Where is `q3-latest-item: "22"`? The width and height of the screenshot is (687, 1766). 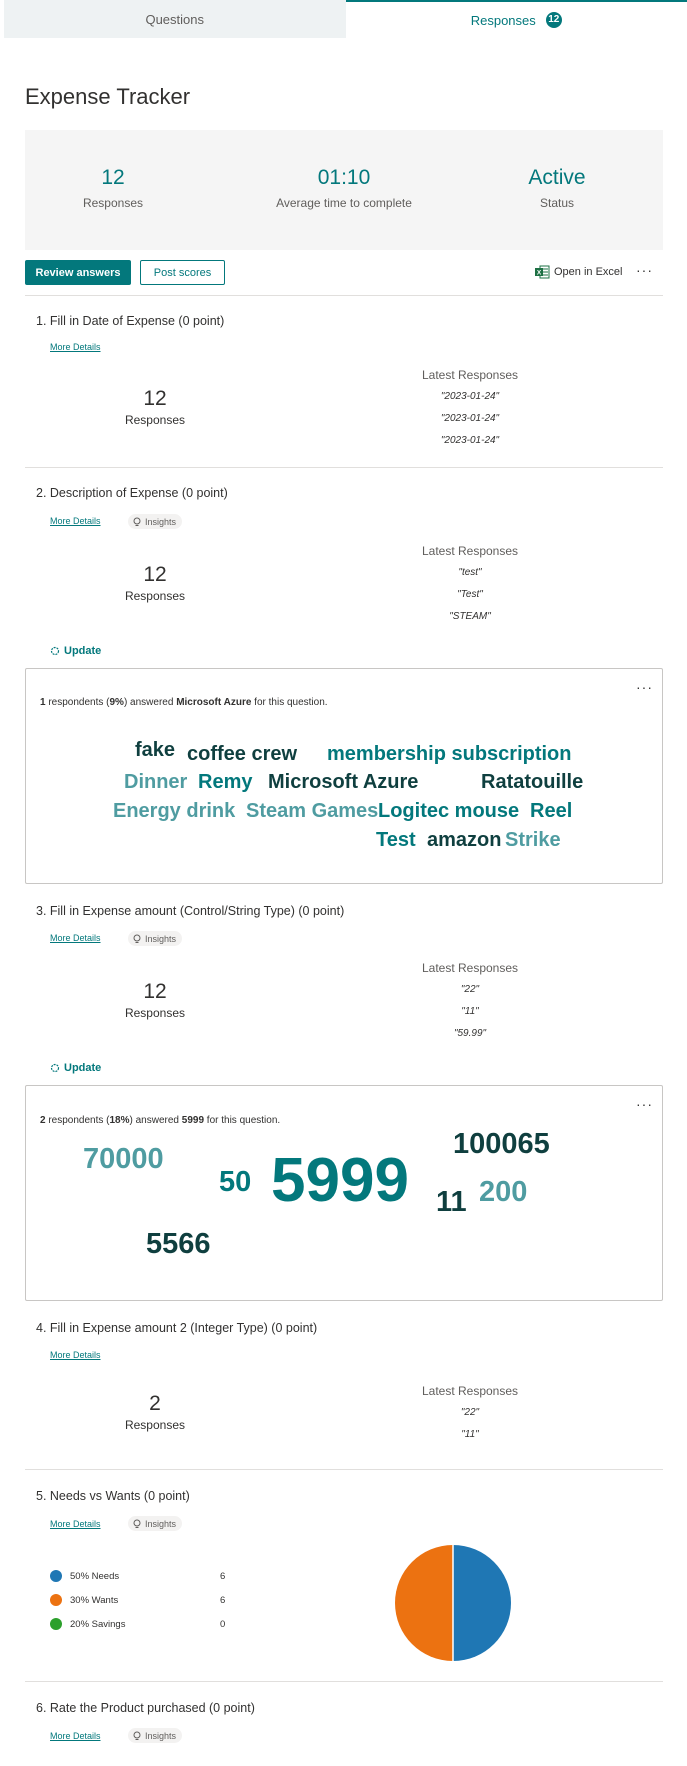
q3-latest-item: "22" is located at coordinates (470, 989).